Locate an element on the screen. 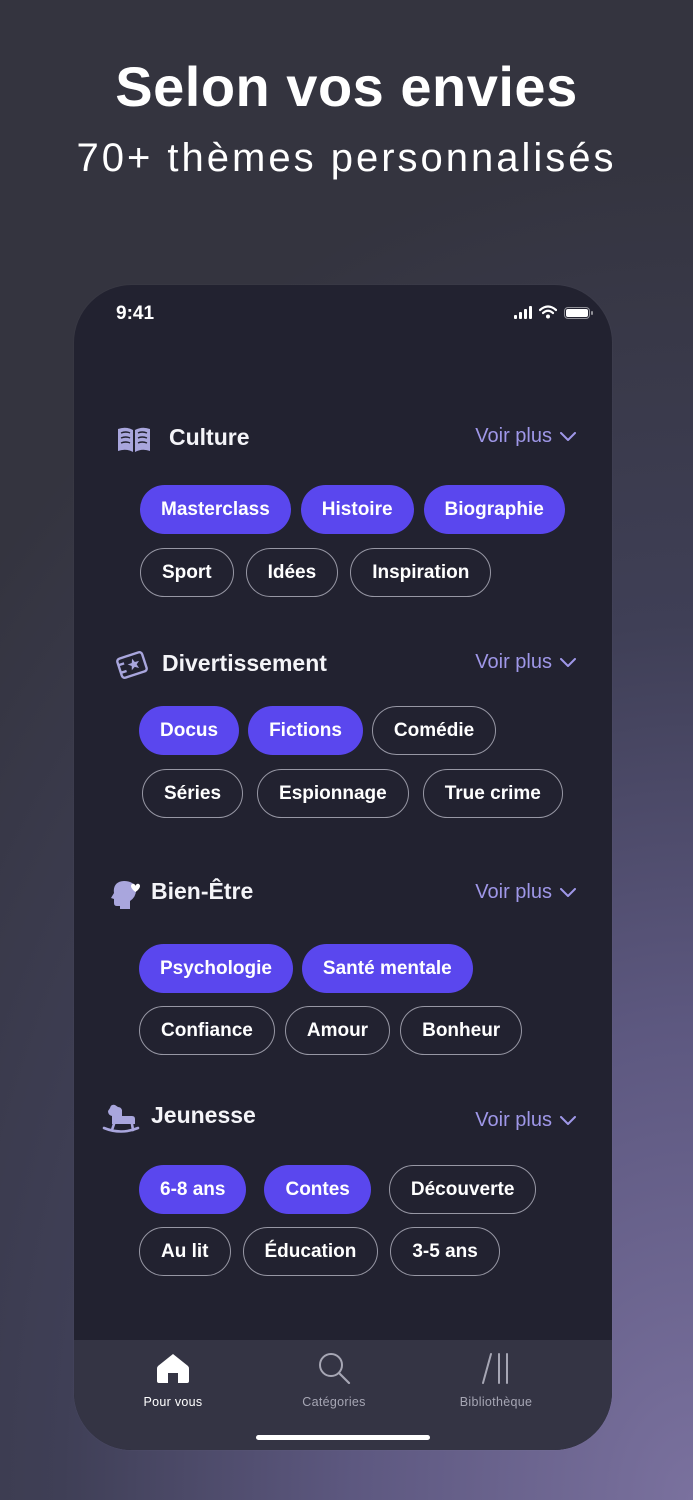  chip: Amour is located at coordinates (337, 1030).